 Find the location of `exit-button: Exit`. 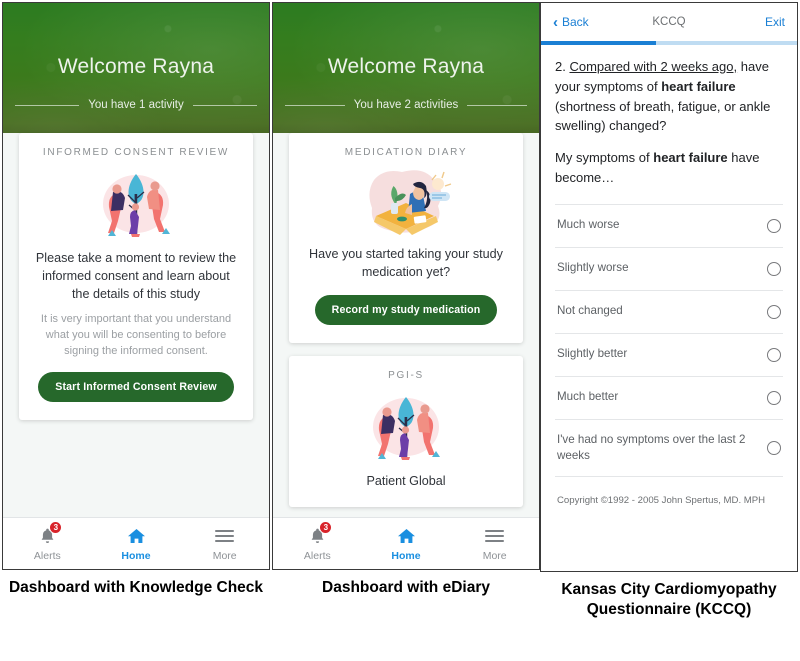

exit-button: Exit is located at coordinates (775, 22).